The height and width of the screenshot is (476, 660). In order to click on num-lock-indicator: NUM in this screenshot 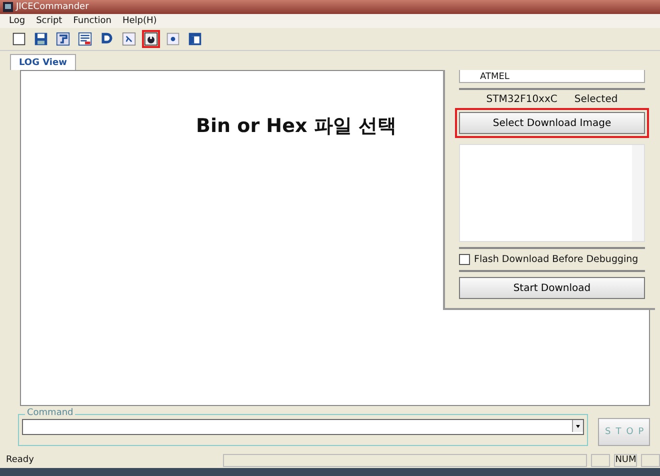, I will do `click(626, 460)`.